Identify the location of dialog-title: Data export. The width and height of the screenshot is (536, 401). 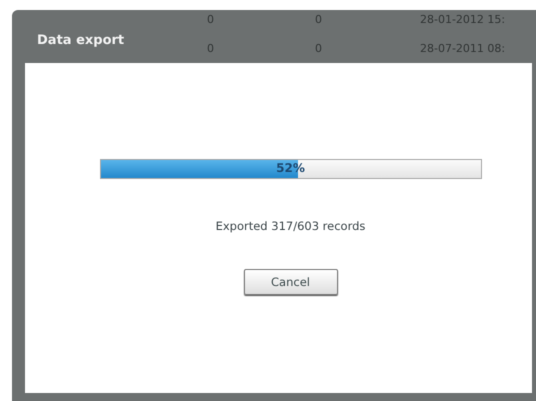
(80, 40).